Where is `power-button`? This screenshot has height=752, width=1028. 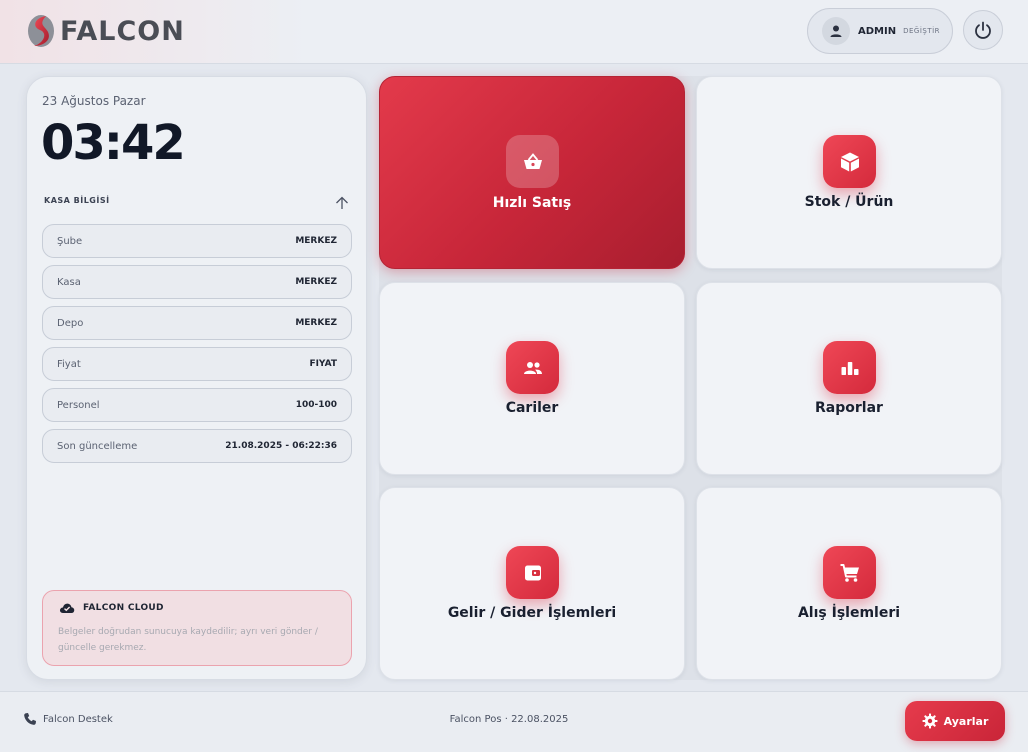
power-button is located at coordinates (983, 30).